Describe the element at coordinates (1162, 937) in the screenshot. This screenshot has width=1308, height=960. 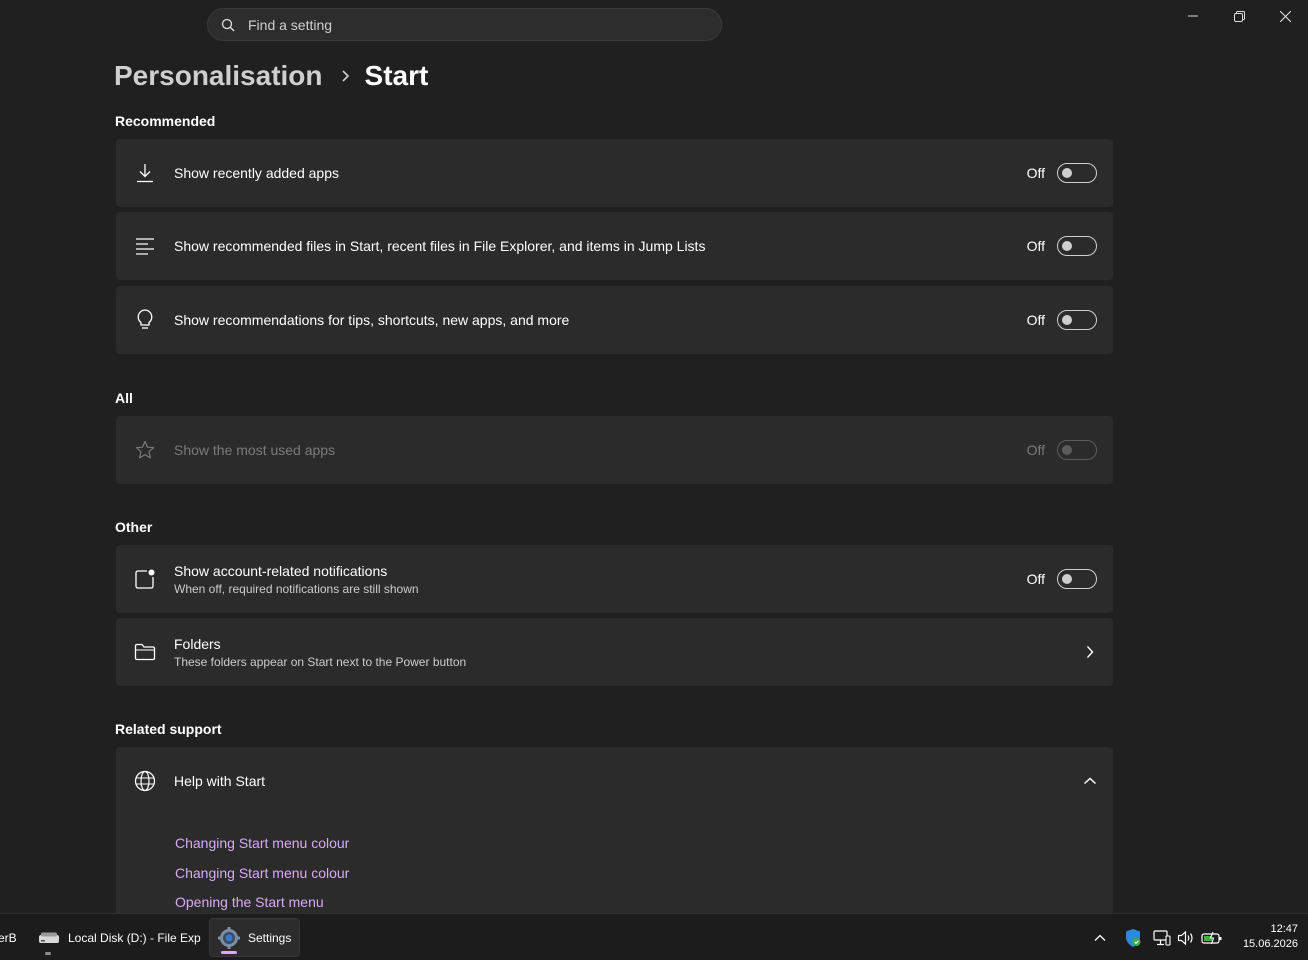
I see `network-icon` at that location.